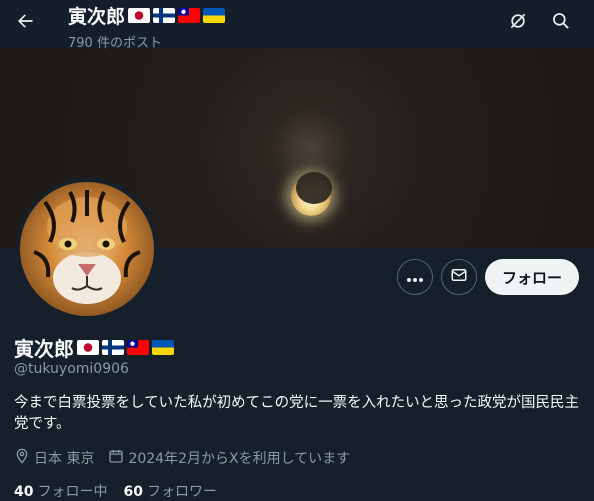 This screenshot has width=594, height=501. What do you see at coordinates (532, 277) in the screenshot?
I see `follow-button: フォロー` at bounding box center [532, 277].